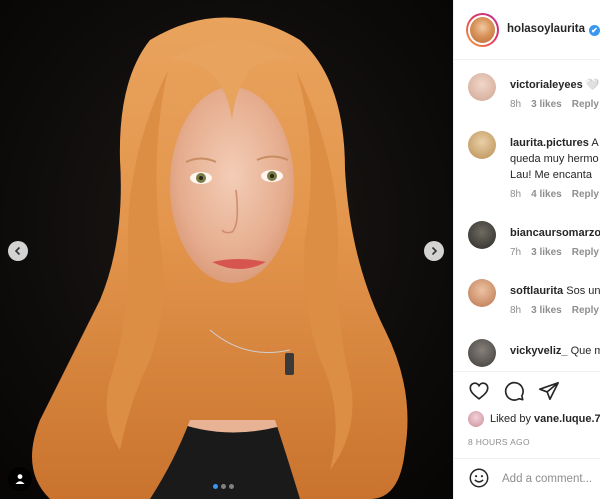 This screenshot has height=499, width=600. What do you see at coordinates (483, 29) in the screenshot?
I see `owner-avatar` at bounding box center [483, 29].